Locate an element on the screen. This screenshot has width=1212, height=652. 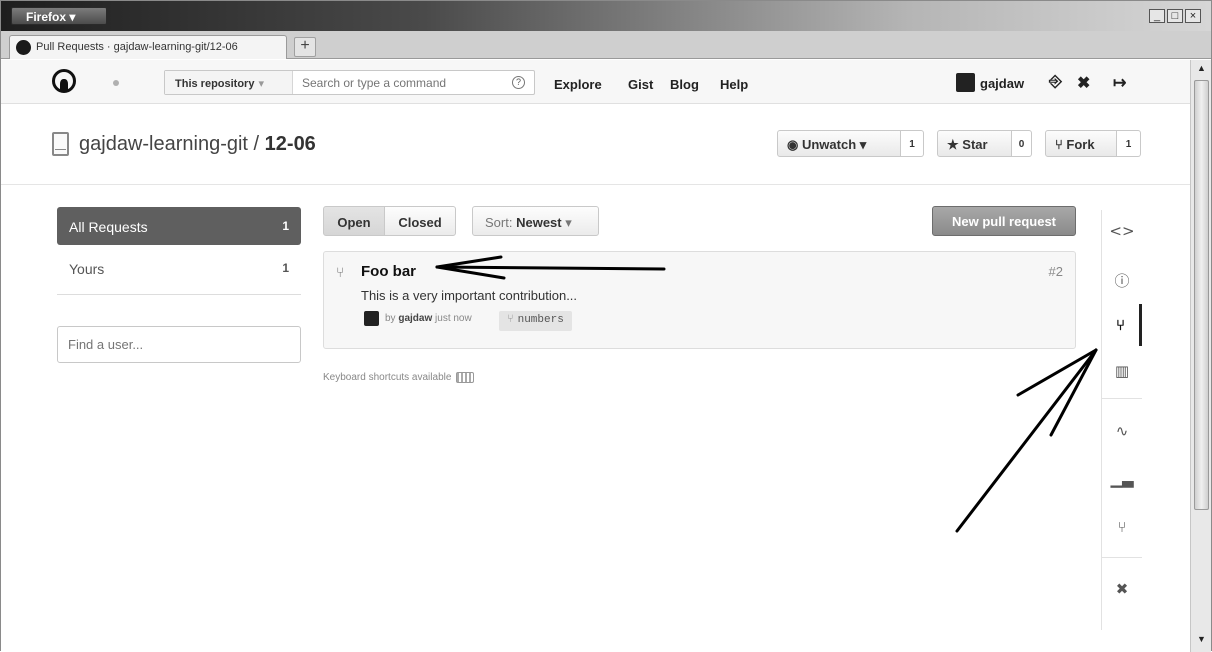
scroll-down-icon: ▼ is located at coordinates (1201, 641).